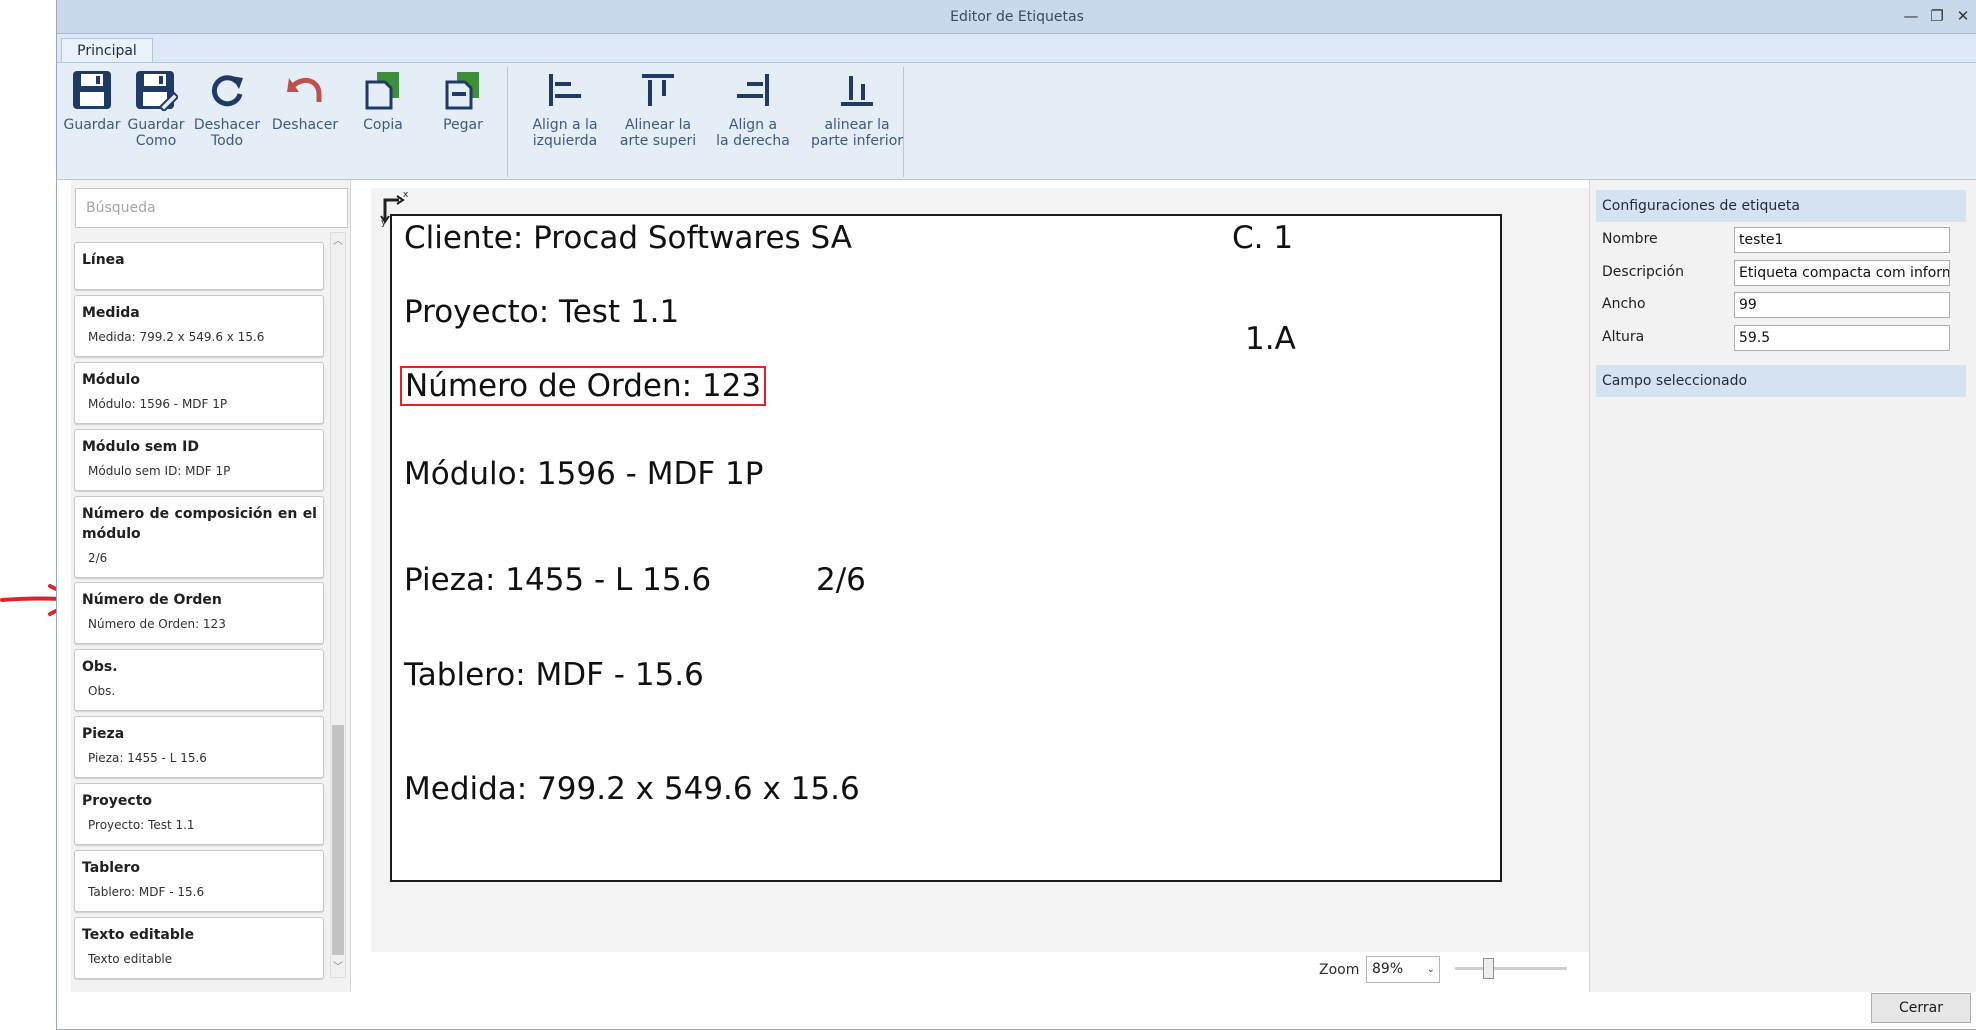 The image size is (1976, 1030). I want to click on save-as-button-label-2: Como, so click(156, 141).